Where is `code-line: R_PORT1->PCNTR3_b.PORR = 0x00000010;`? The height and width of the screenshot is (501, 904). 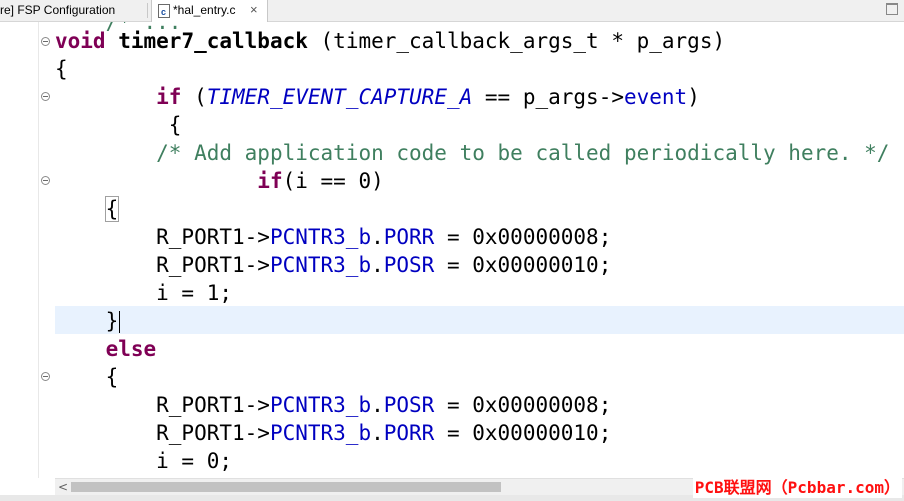
code-line: R_PORT1->PCNTR3_b.PORR = 0x00000010; is located at coordinates (333, 433).